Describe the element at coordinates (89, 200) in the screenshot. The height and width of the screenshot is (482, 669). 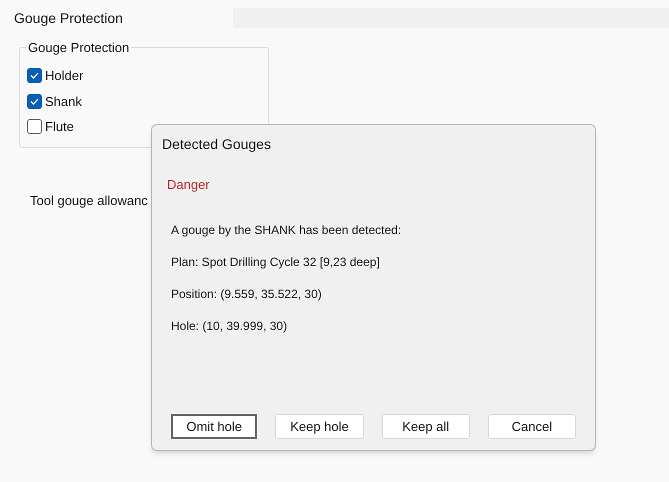
I see `allowance-label: Tool gouge allowanc` at that location.